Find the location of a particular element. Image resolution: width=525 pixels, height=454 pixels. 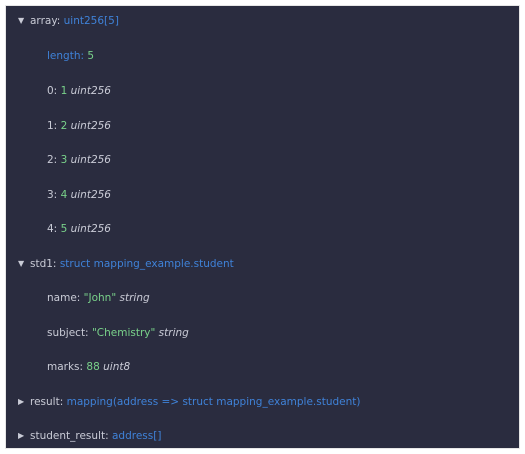

leaf-key: 1: is located at coordinates (52, 126).